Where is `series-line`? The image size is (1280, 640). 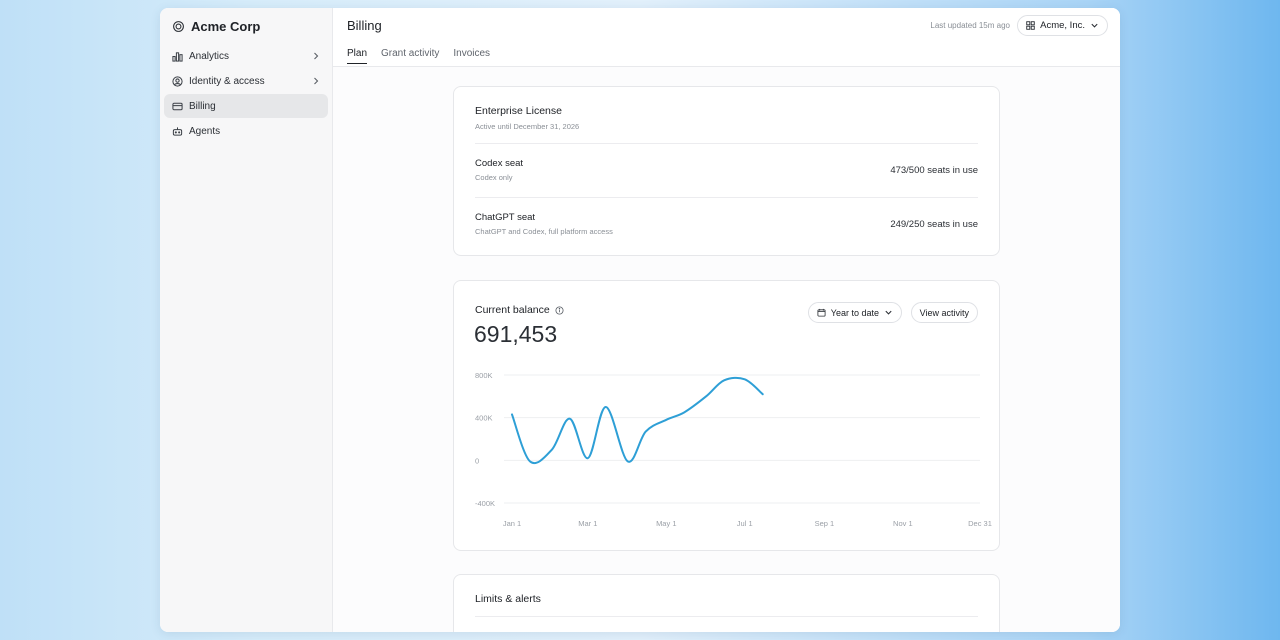 series-line is located at coordinates (637, 420).